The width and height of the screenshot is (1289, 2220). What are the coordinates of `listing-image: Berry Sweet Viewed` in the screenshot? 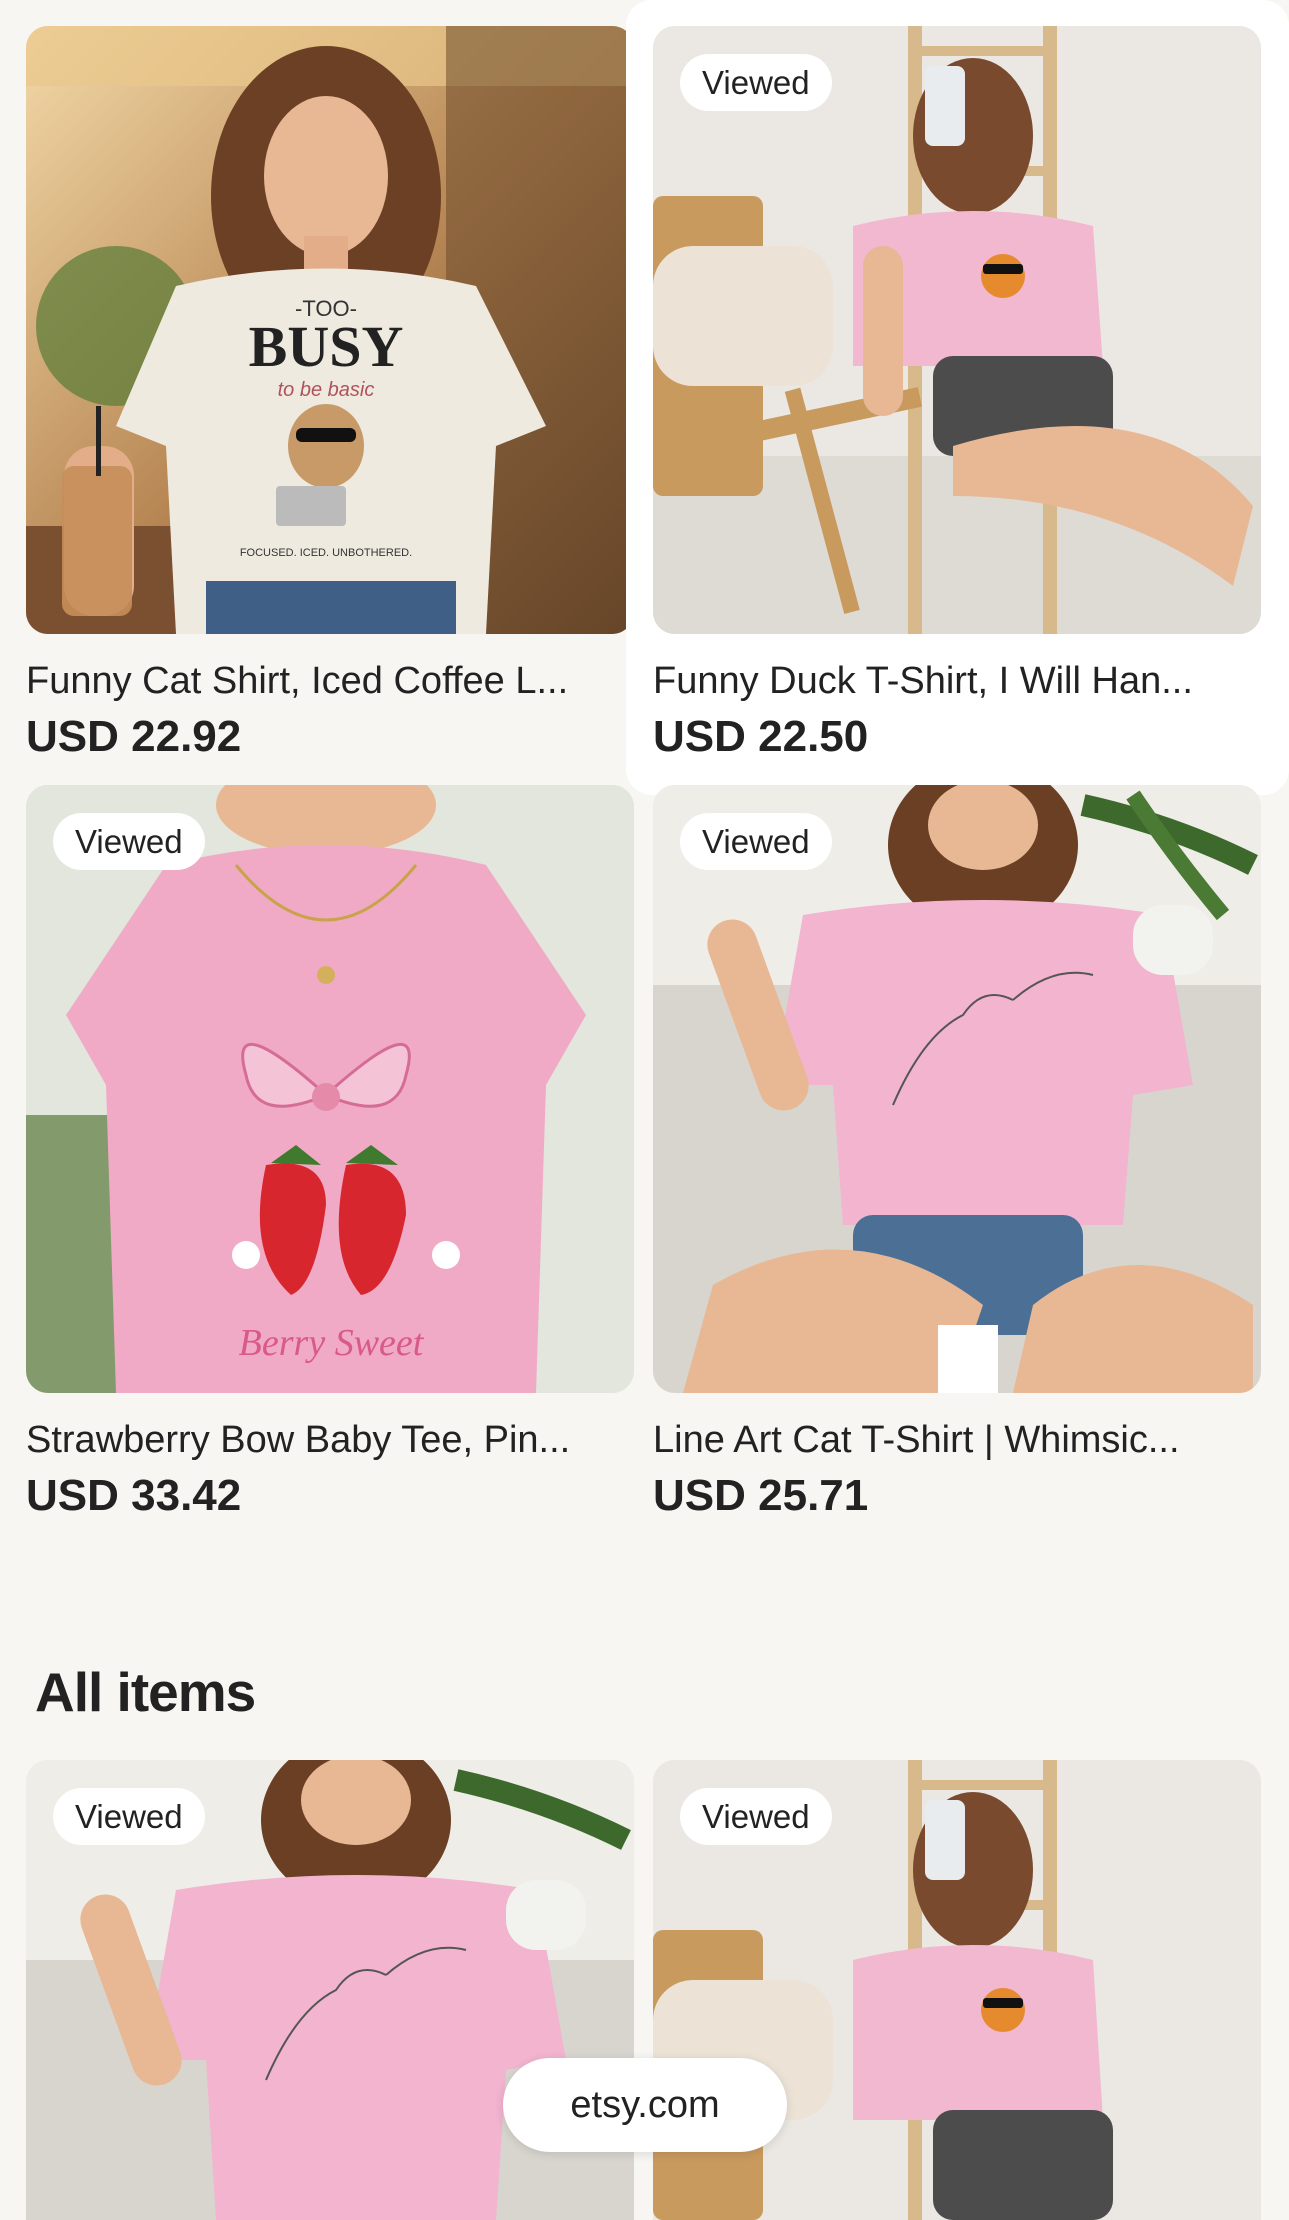 It's located at (330, 1089).